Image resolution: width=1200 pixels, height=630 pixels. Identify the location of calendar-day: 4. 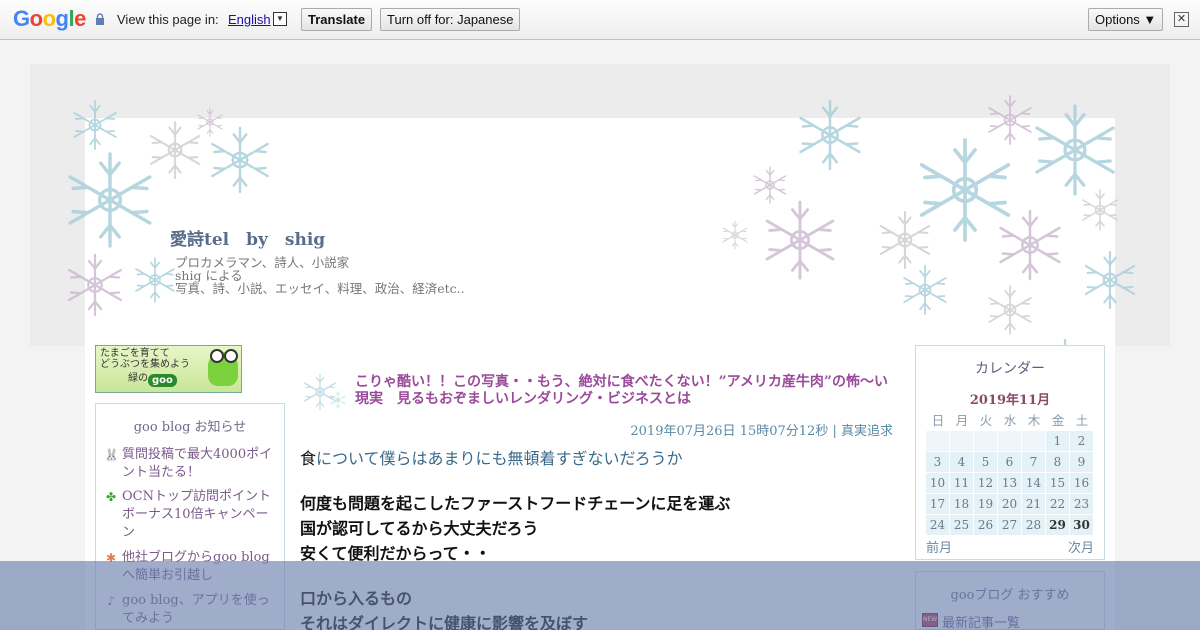
(962, 462).